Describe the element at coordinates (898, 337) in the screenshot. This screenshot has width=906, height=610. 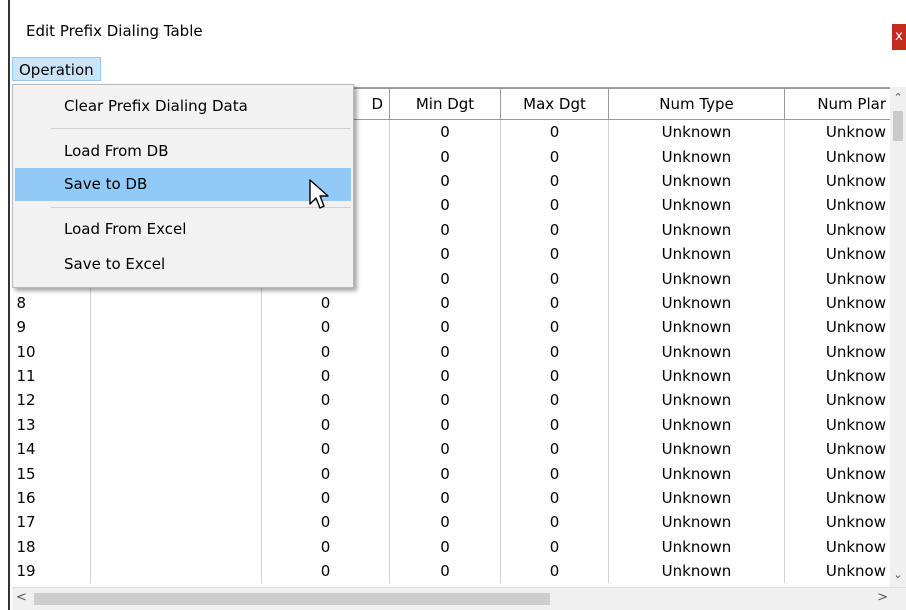
I see `vertical-scrollbar: ⌃ ⌄` at that location.